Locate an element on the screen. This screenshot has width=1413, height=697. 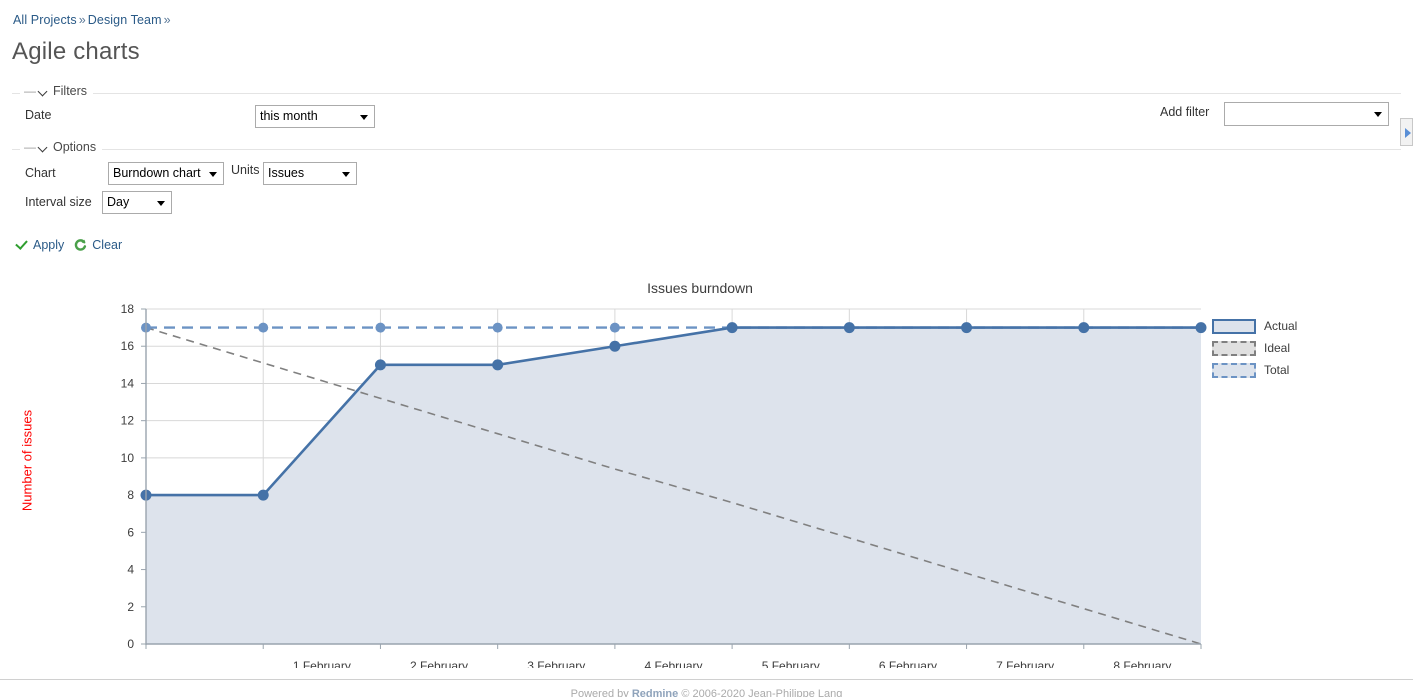
date-filter-select: this month is located at coordinates (315, 116).